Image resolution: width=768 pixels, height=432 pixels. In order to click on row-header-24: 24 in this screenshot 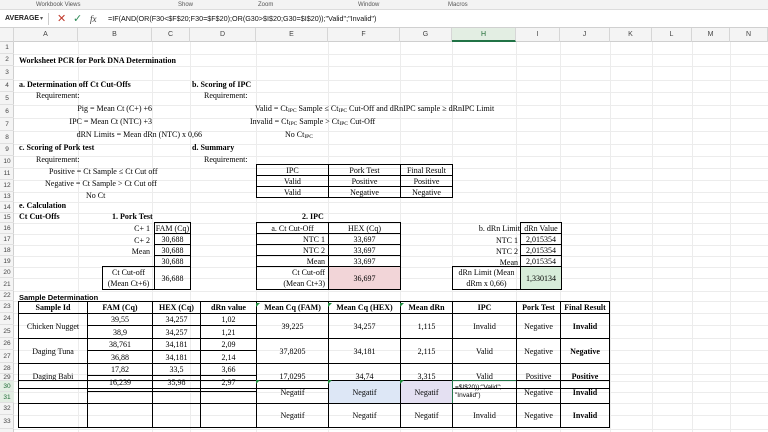, I will do `click(7, 319)`.